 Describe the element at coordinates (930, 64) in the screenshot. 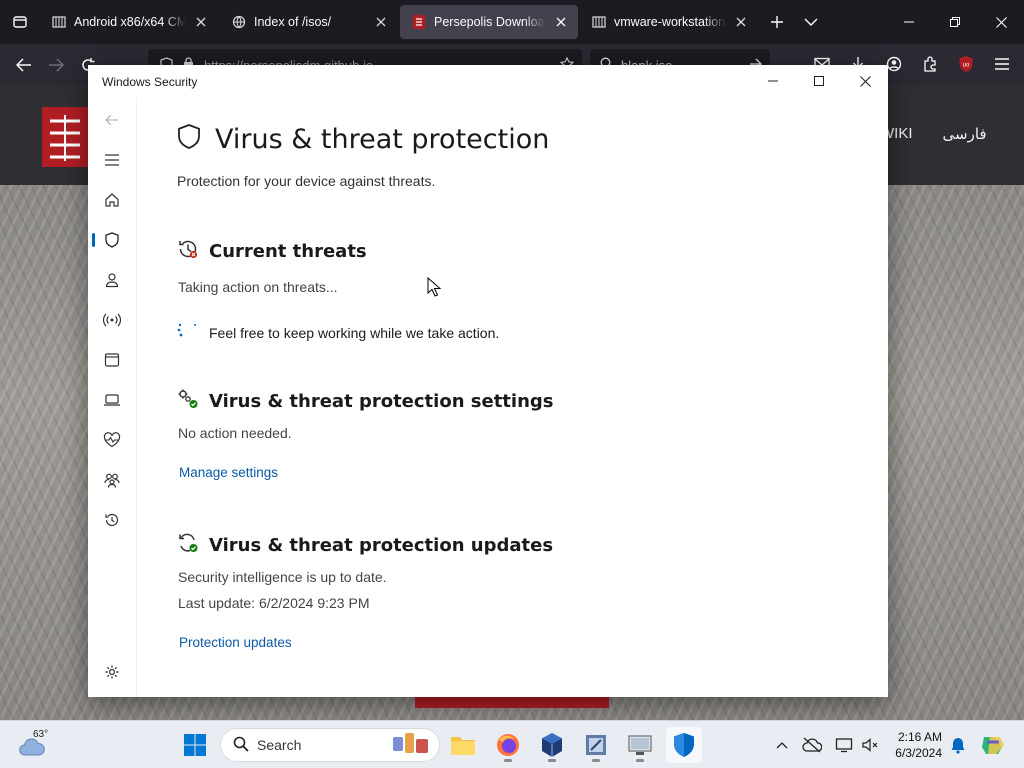

I see `extensions-icon` at that location.